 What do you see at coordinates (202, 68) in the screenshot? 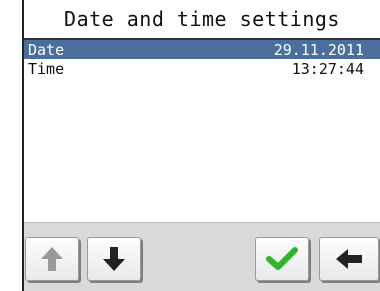
I see `list-item-time: Time 13:27:44` at bounding box center [202, 68].